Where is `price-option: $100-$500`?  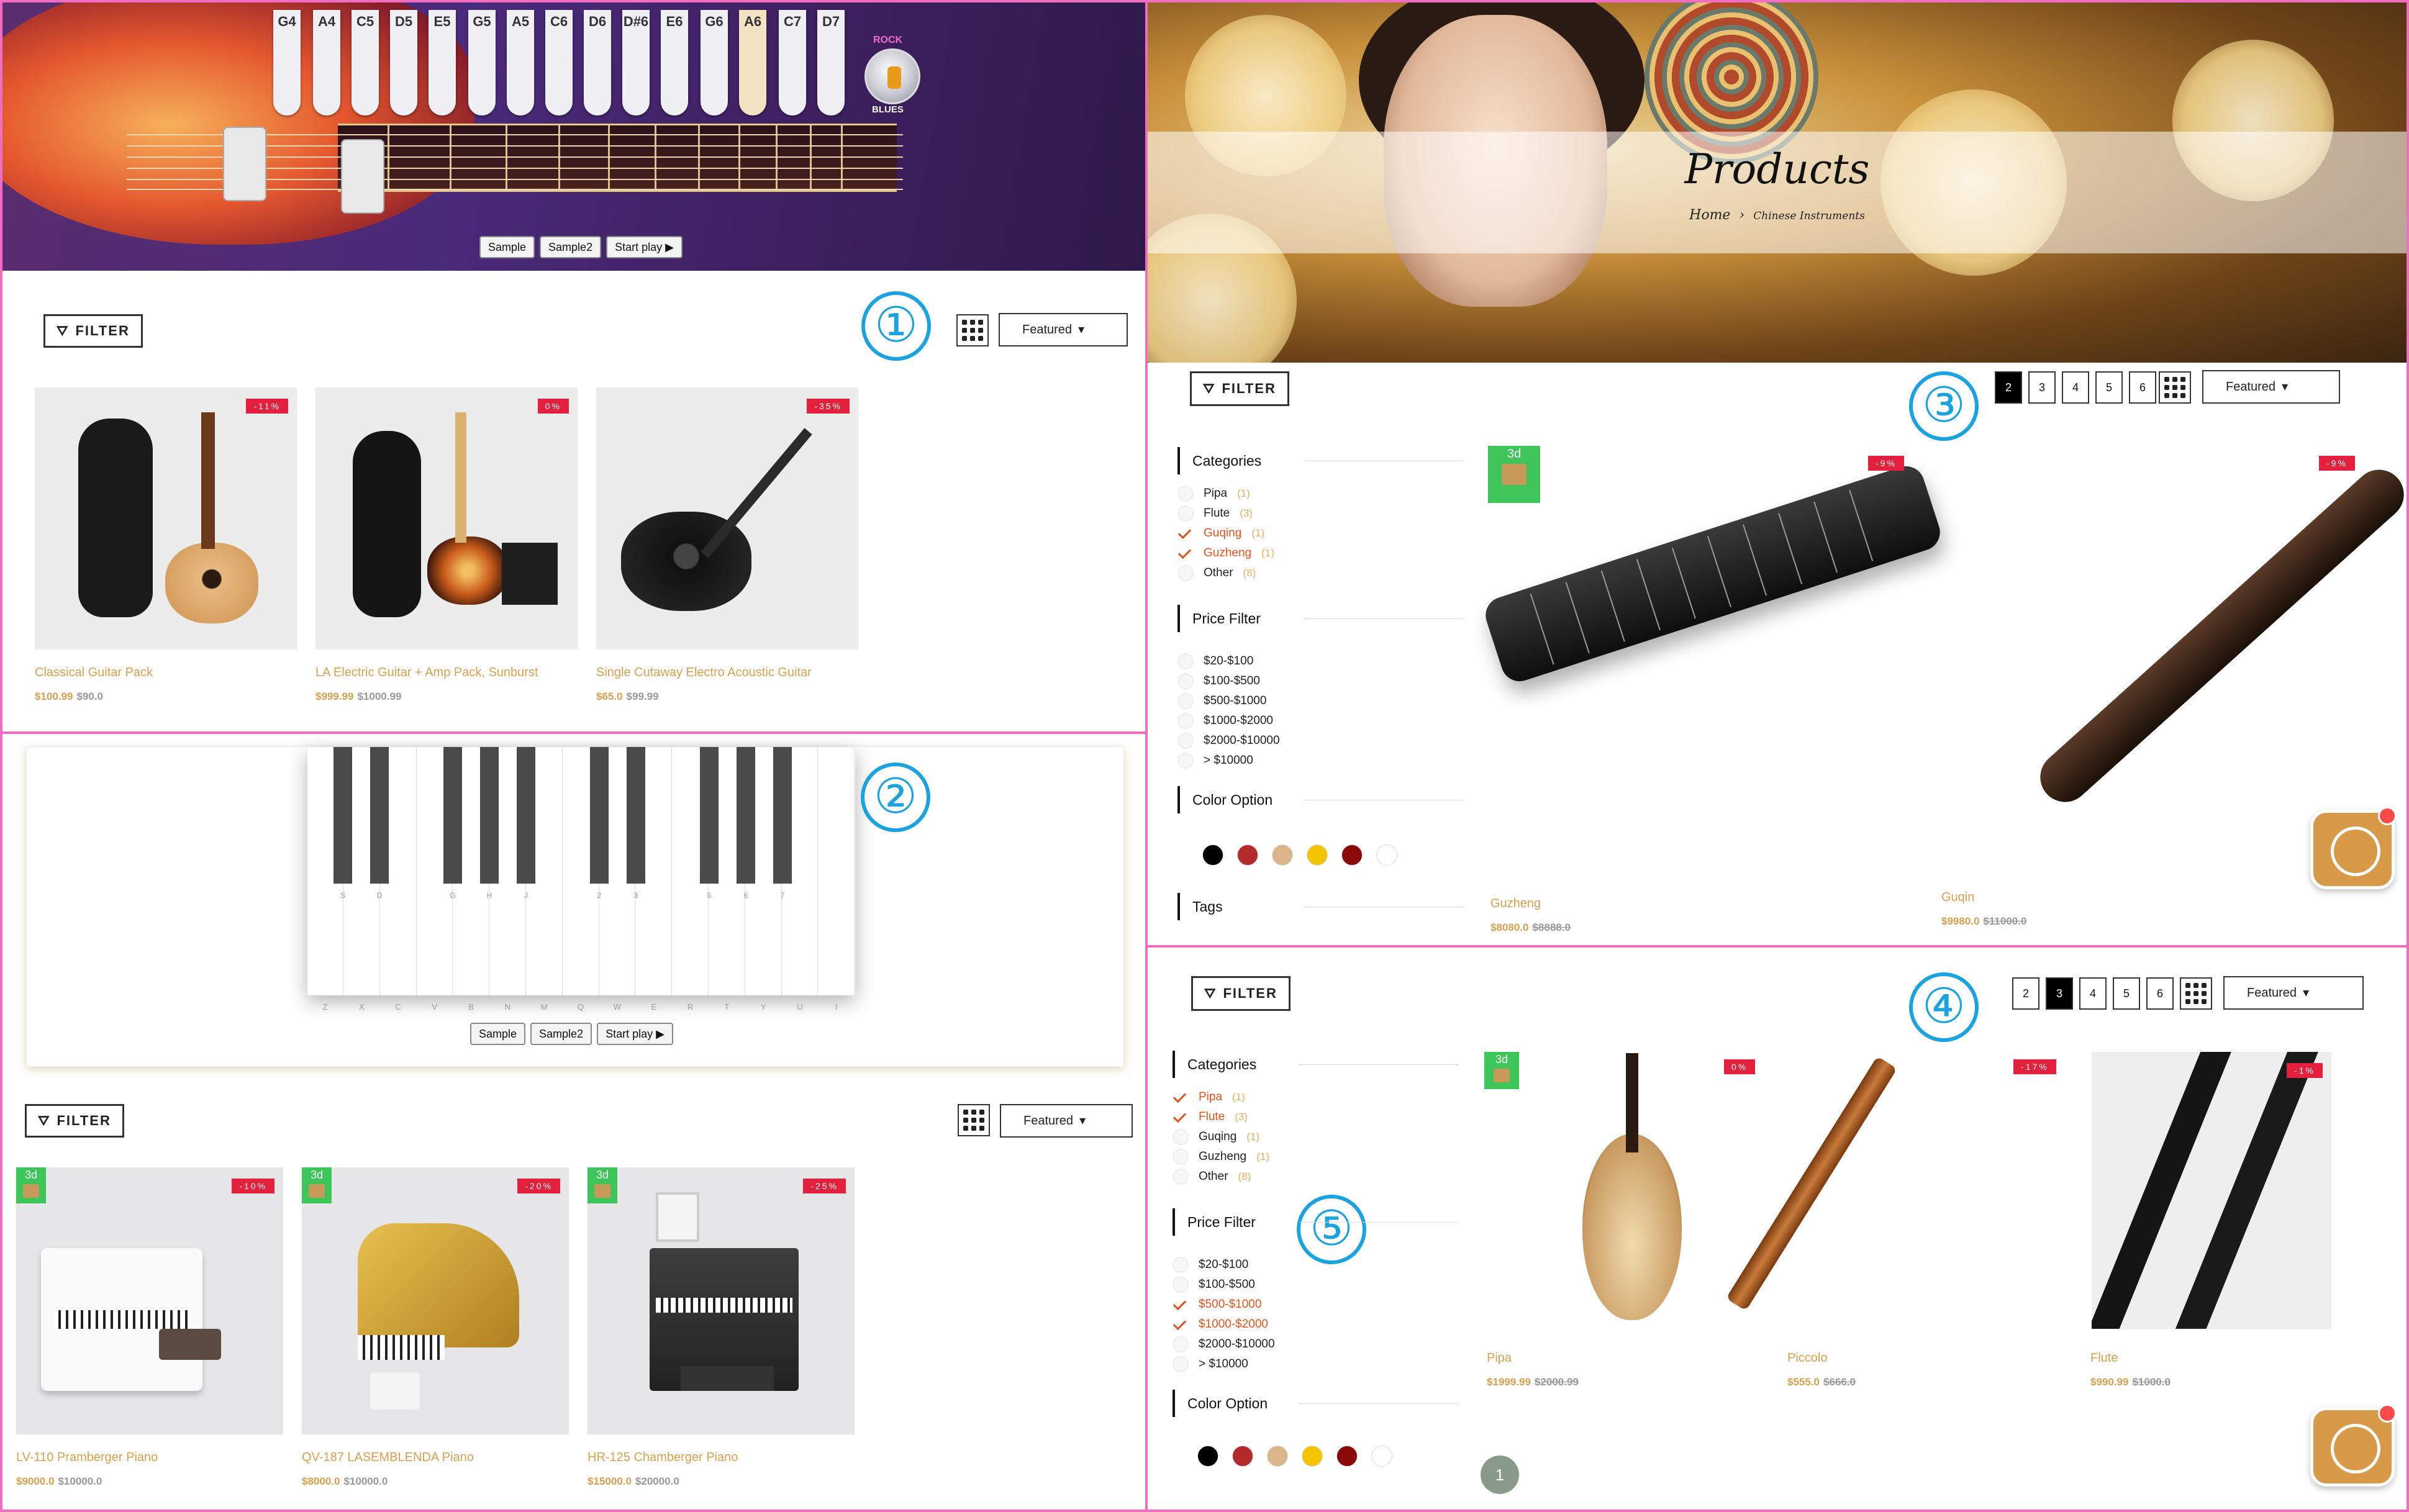 price-option: $100-$500 is located at coordinates (1218, 681).